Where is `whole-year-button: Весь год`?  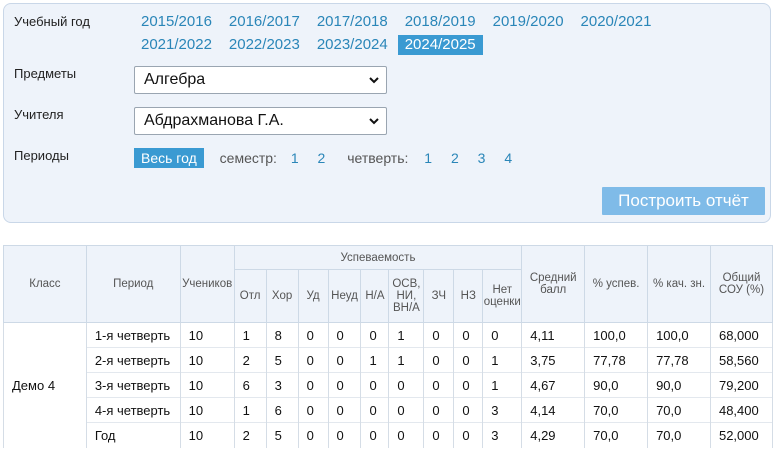
whole-year-button: Весь год is located at coordinates (169, 158).